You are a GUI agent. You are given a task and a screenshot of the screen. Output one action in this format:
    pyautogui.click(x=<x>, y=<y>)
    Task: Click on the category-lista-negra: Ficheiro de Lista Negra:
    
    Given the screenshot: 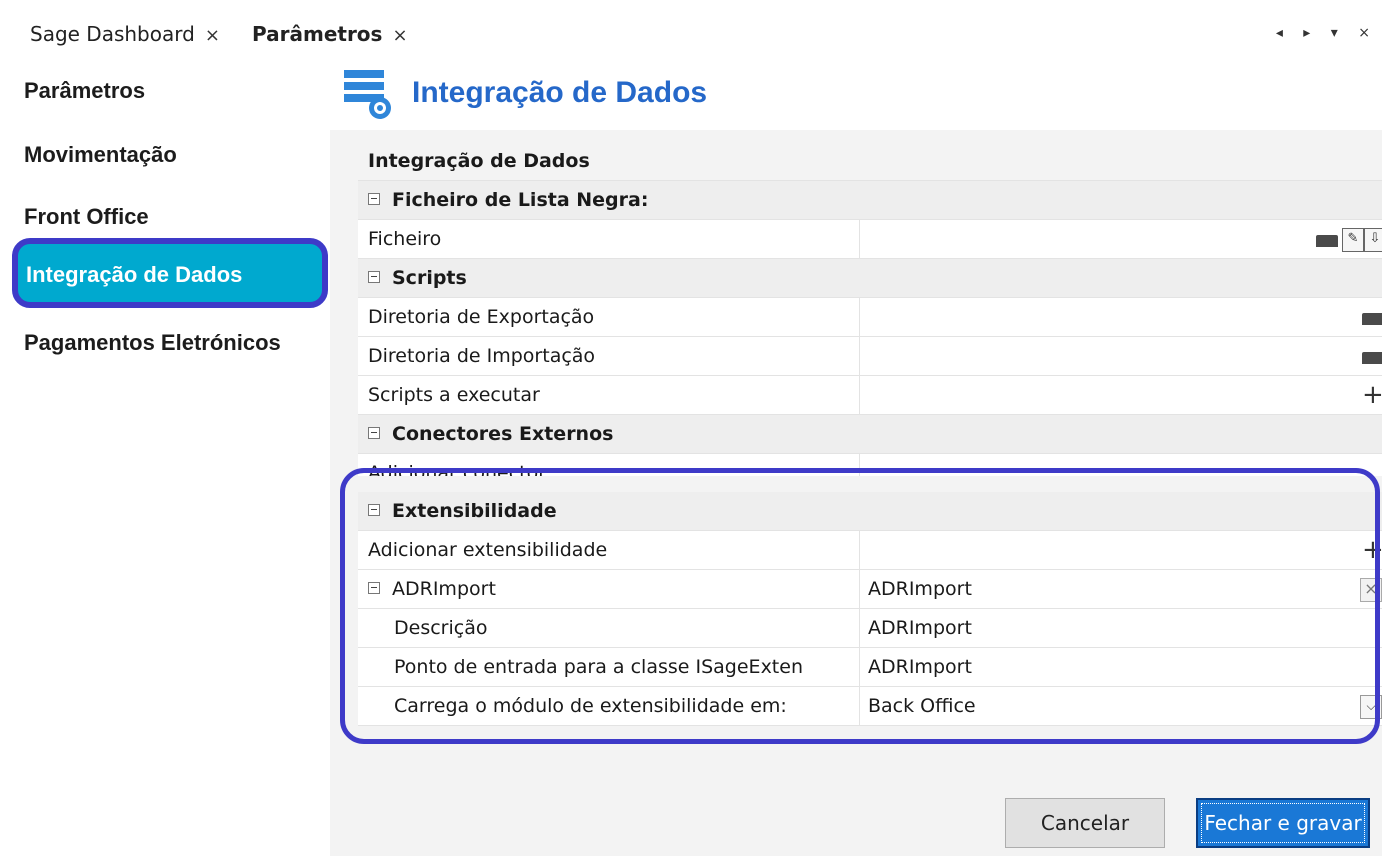 What is the action you would take?
    pyautogui.click(x=870, y=200)
    